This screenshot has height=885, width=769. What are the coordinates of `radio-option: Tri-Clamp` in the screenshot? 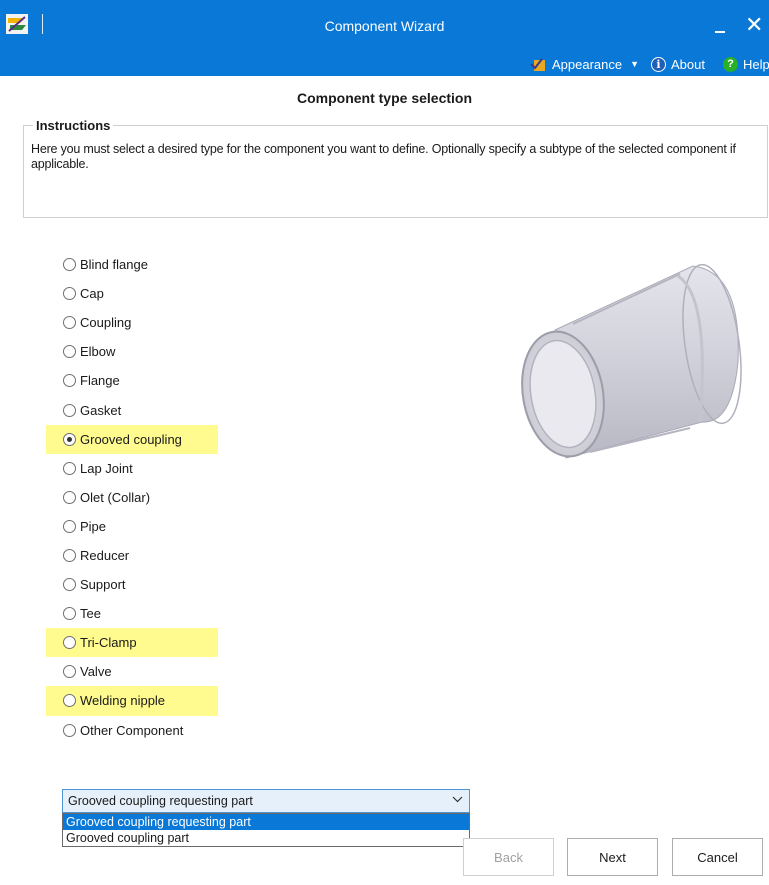 It's located at (132, 643).